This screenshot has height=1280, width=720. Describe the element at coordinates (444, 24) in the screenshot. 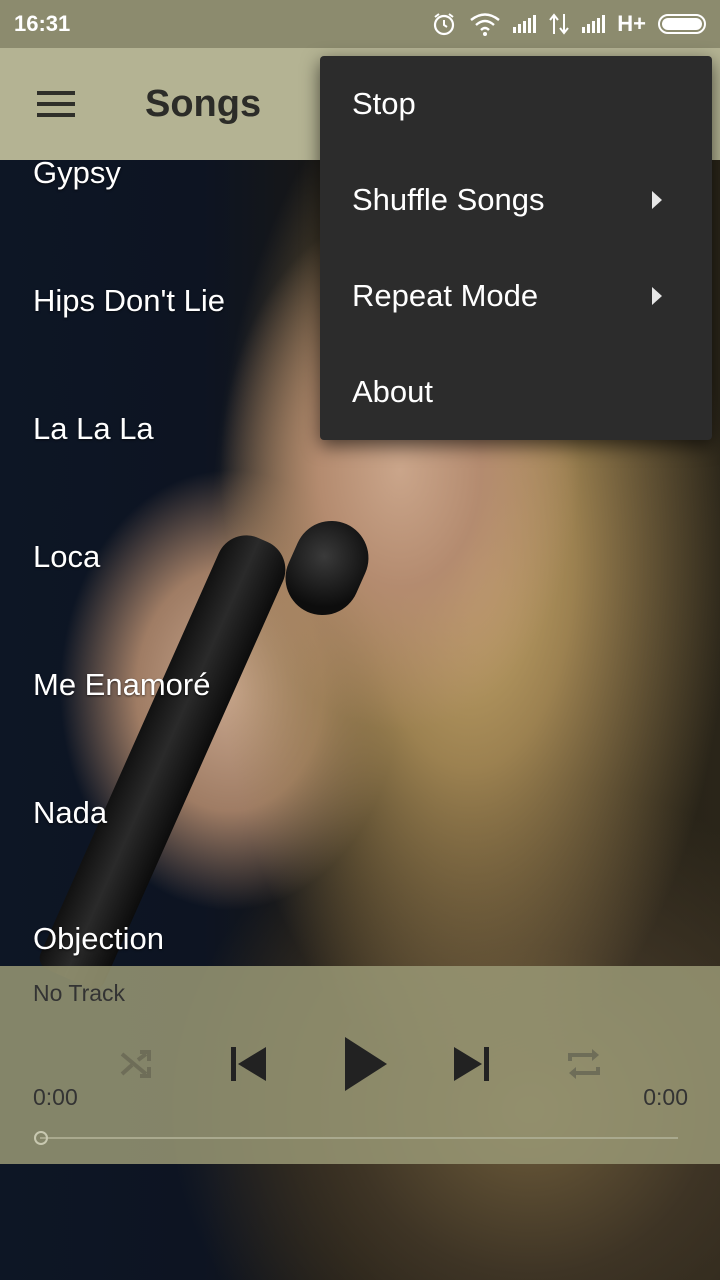

I see `alarm-icon` at that location.